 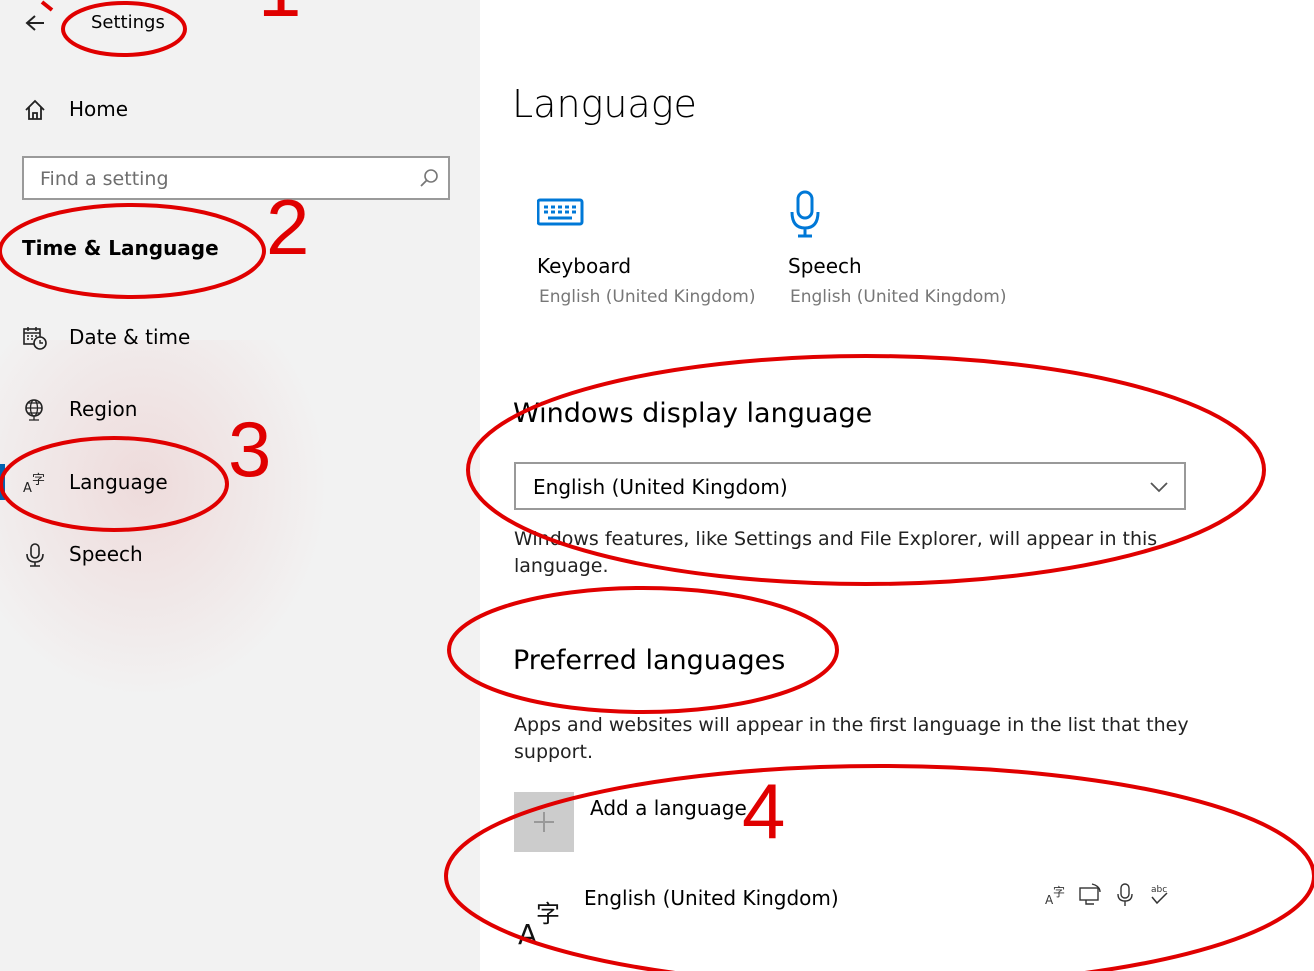 I want to click on language-list-item: A 字 English (United Kingdom) A 字 abc, so click(x=857, y=911).